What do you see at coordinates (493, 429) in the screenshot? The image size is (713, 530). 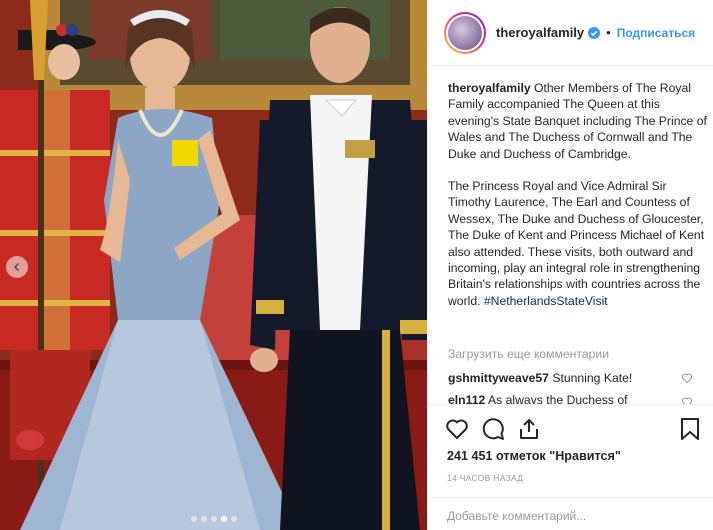 I see `comment-icon` at bounding box center [493, 429].